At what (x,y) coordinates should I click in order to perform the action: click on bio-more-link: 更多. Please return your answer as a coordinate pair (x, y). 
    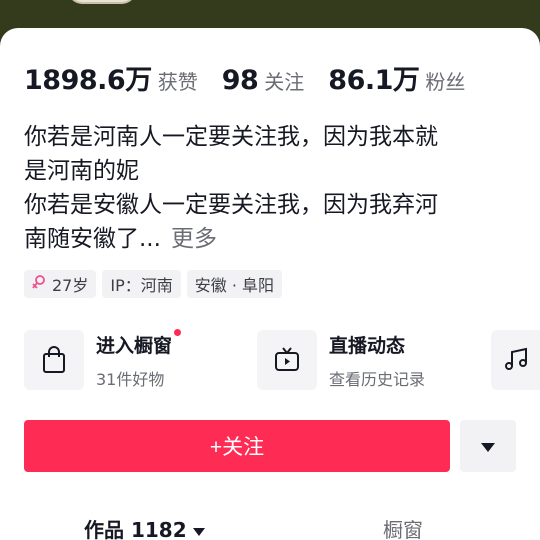
    Looking at the image, I should click on (194, 239).